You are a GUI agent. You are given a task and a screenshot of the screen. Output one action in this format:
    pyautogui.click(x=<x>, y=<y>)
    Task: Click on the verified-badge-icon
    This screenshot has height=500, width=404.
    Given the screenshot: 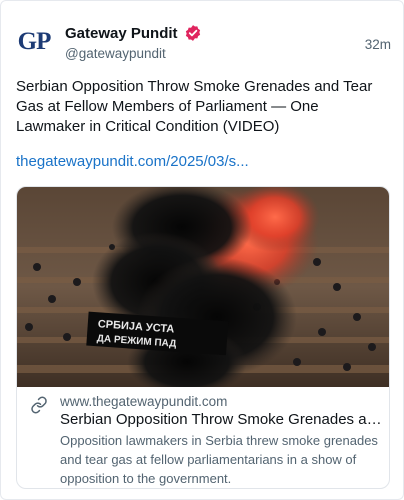 What is the action you would take?
    pyautogui.click(x=192, y=33)
    